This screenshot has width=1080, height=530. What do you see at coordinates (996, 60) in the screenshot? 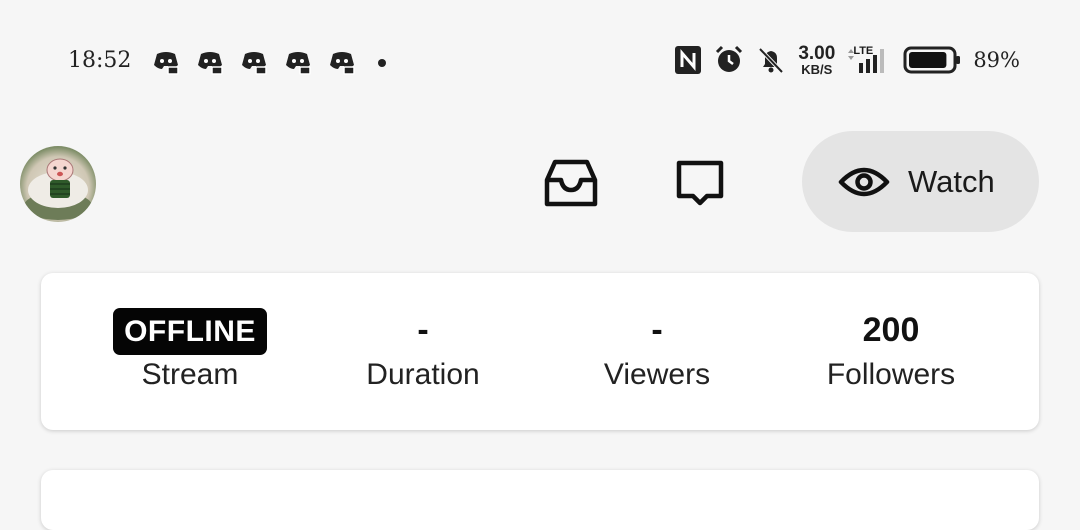
I see `battery-percent: 89%` at bounding box center [996, 60].